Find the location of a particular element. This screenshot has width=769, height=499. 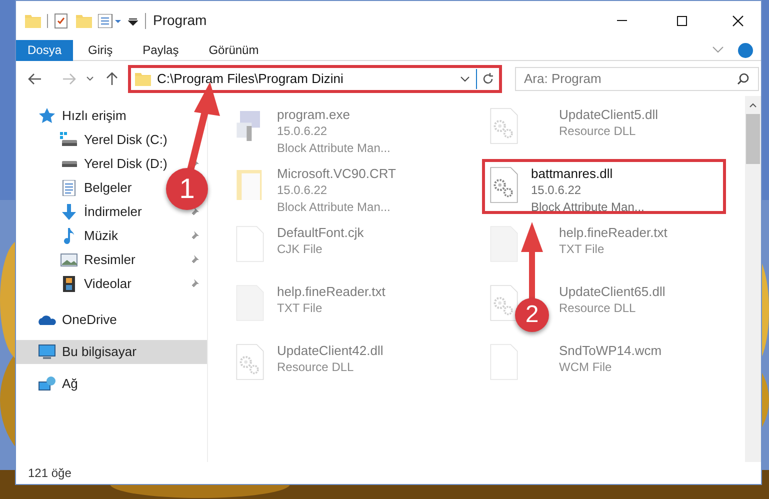

window-title: Program is located at coordinates (180, 20).